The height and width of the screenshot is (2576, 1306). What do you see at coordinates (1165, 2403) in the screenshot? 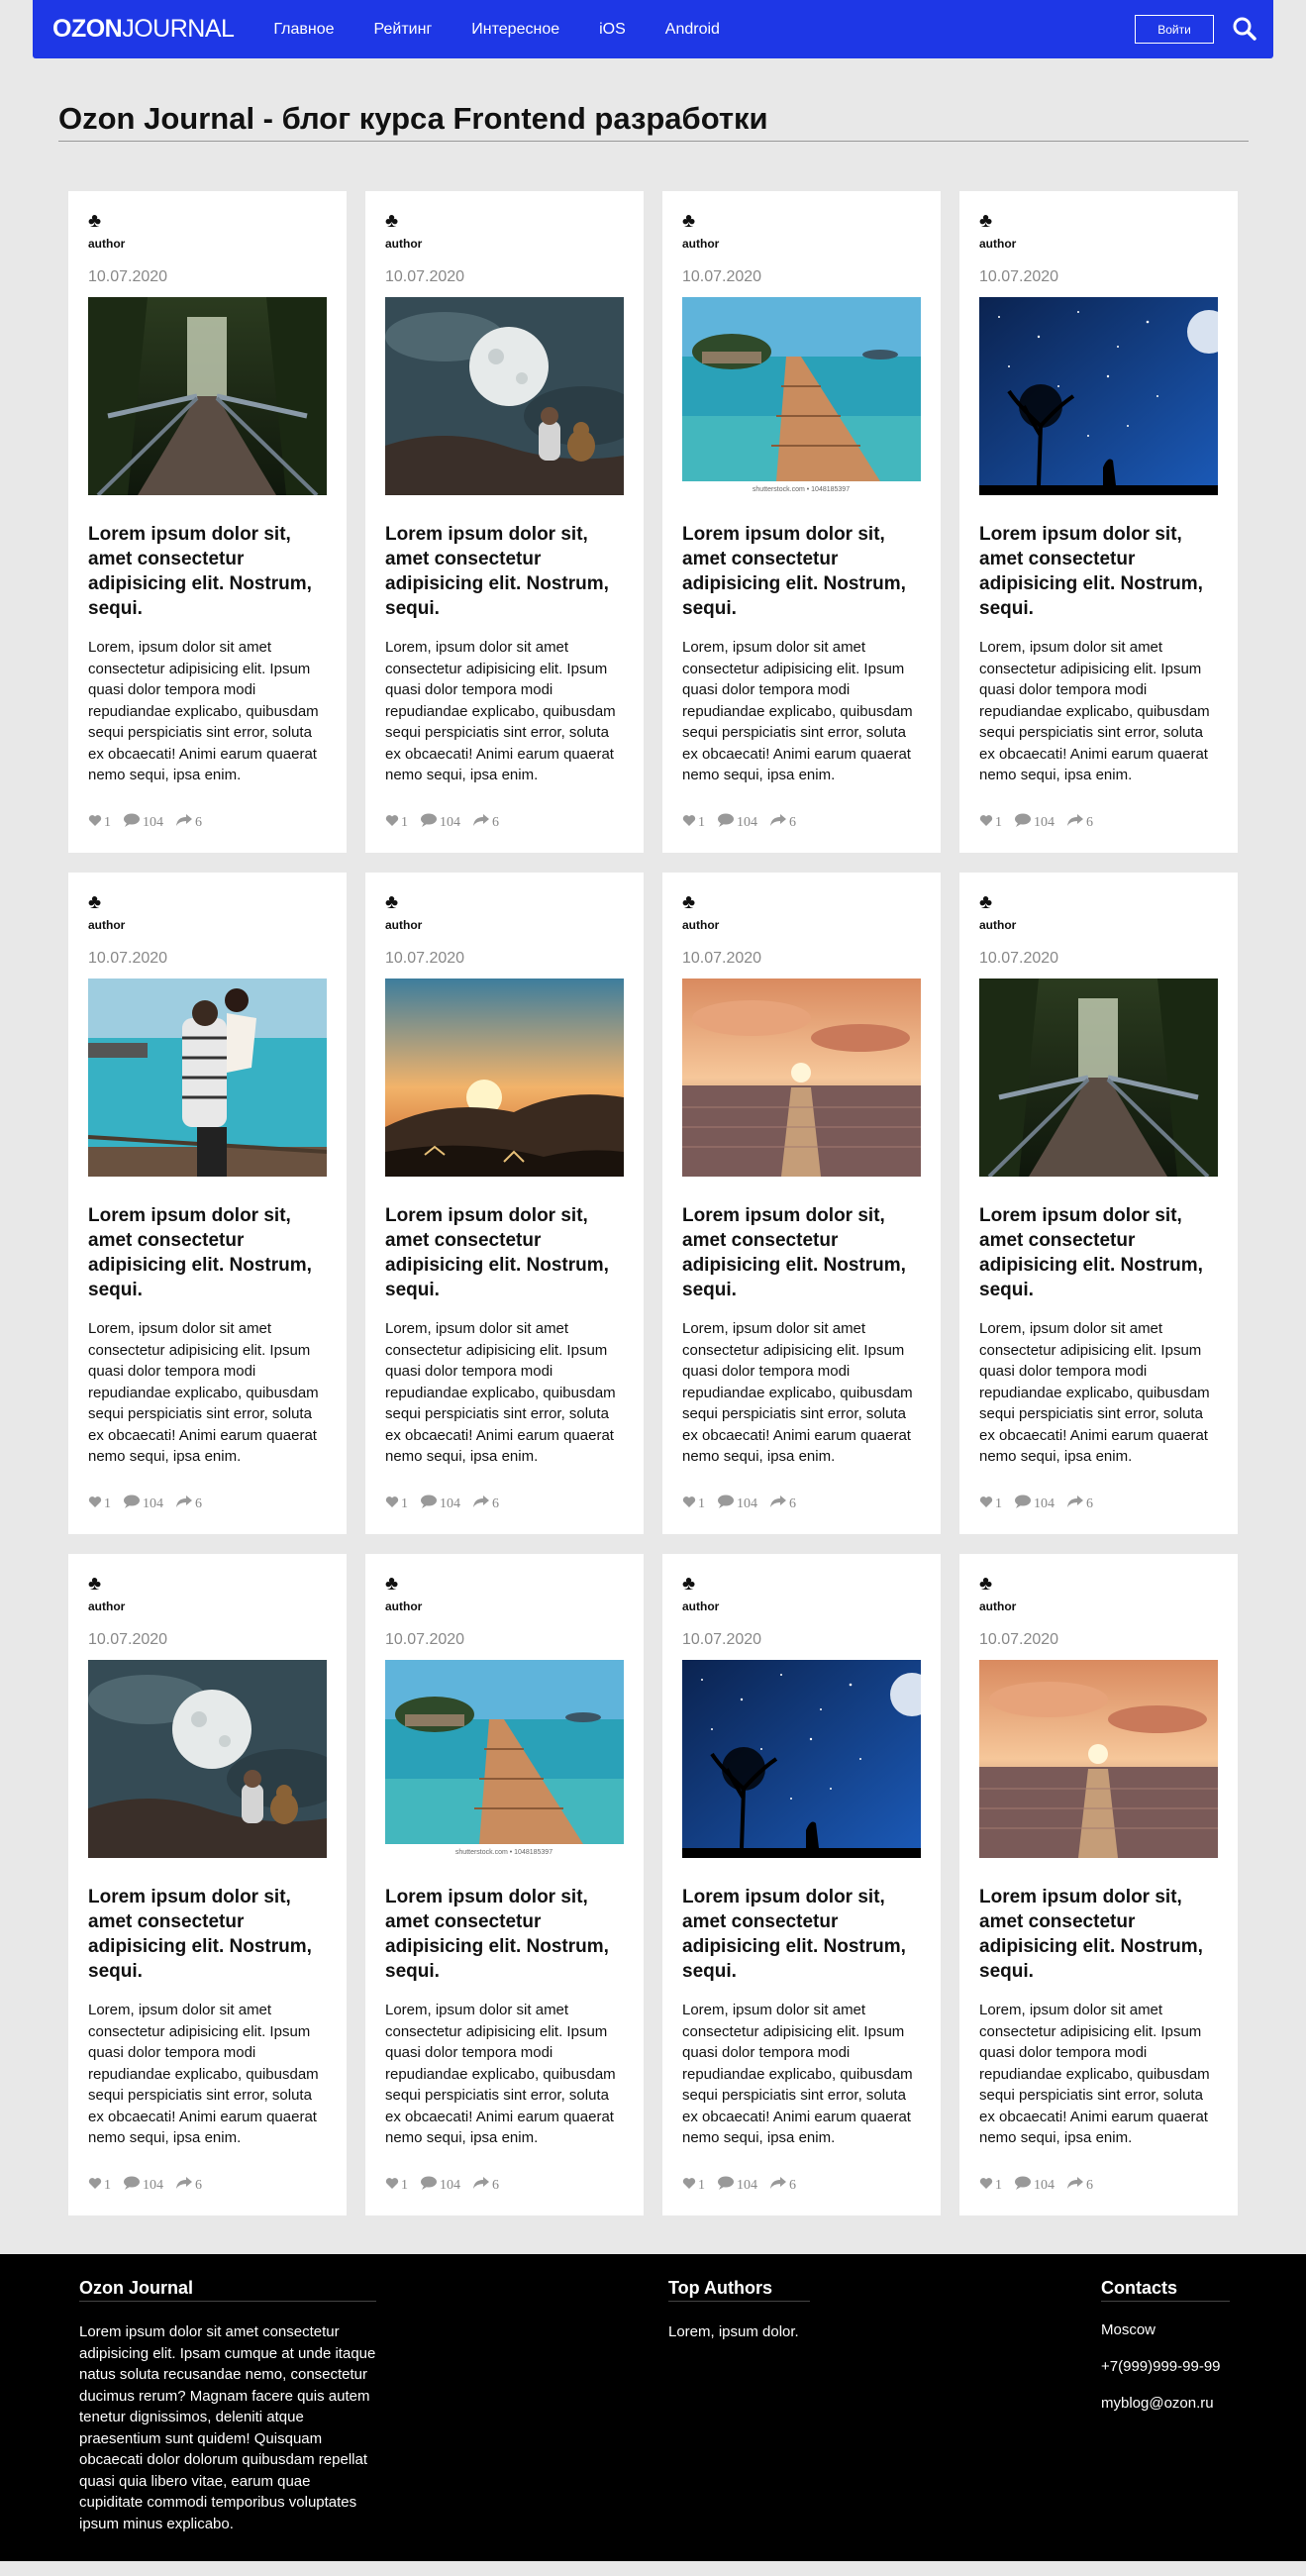
I see `contact-email: myblog@ozon.ru` at bounding box center [1165, 2403].